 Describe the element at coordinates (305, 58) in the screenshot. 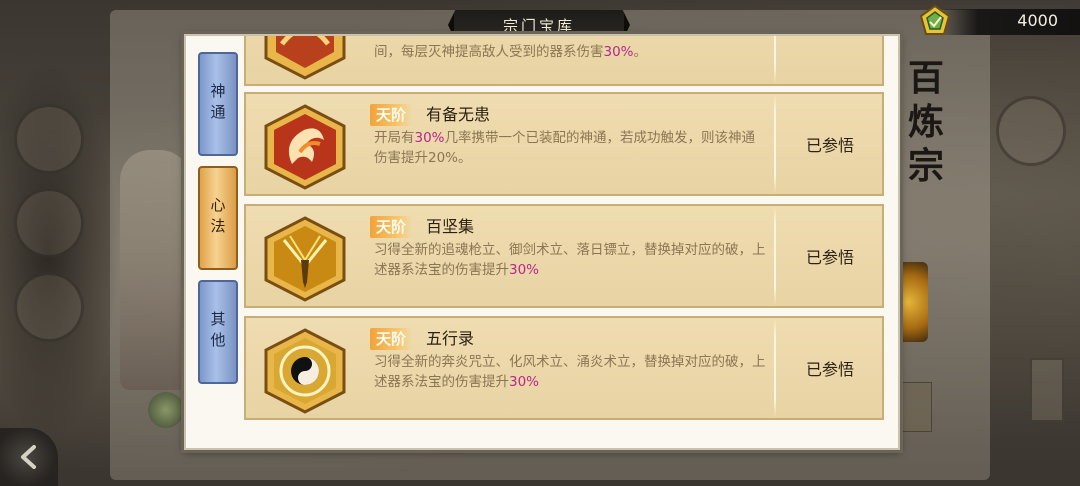

I see `flame-fan-icon` at that location.